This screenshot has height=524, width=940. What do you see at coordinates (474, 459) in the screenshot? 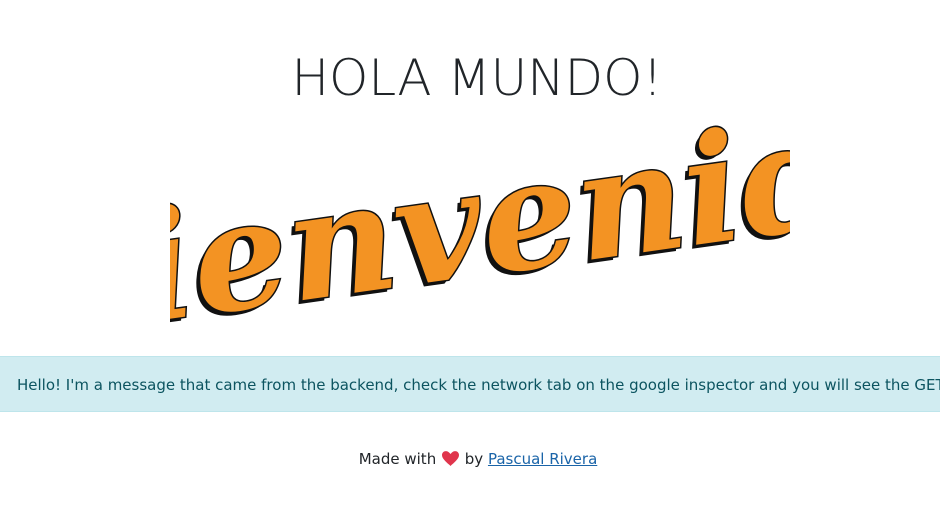
I see `footer-by: by` at bounding box center [474, 459].